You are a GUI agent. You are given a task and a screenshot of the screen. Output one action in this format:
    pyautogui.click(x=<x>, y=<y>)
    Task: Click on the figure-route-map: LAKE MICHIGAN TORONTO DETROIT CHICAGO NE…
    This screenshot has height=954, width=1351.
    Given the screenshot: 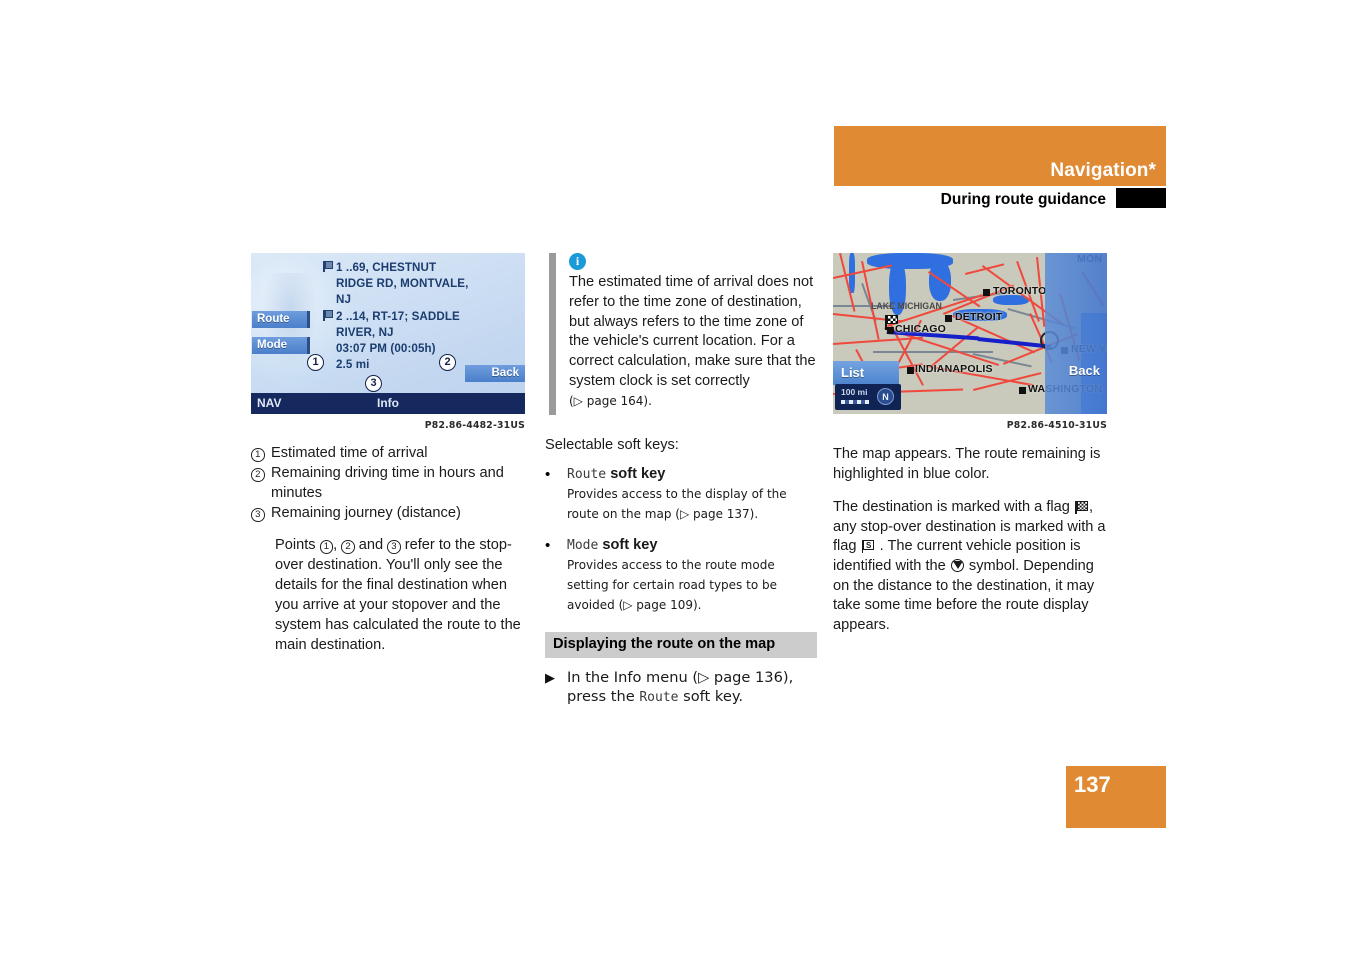 What is the action you would take?
    pyautogui.click(x=970, y=342)
    